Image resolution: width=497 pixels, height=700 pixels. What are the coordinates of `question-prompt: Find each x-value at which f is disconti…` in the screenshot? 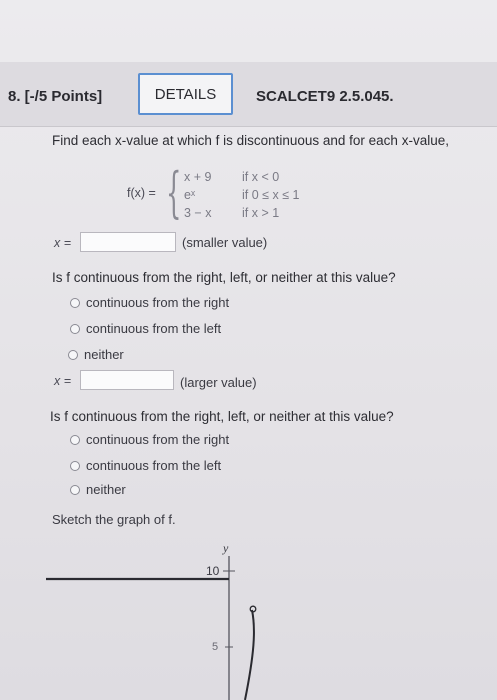 It's located at (250, 140).